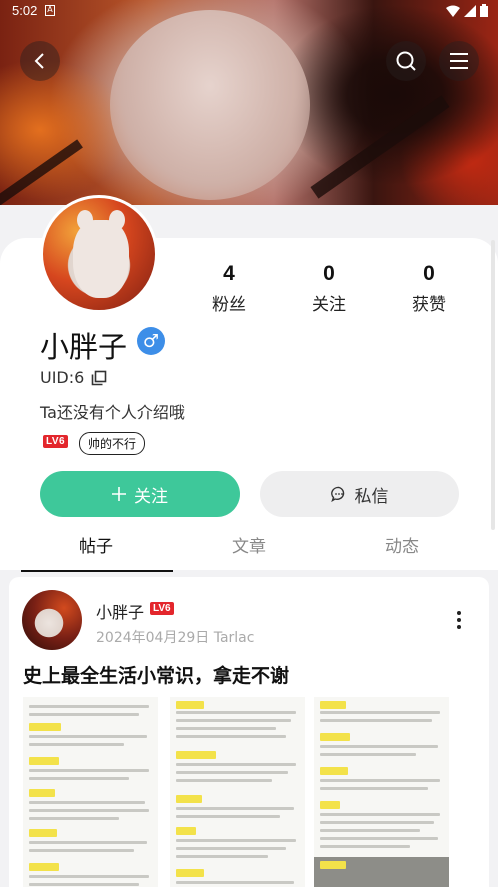 This screenshot has height=887, width=498. Describe the element at coordinates (151, 496) in the screenshot. I see `follow-label: 关注` at that location.